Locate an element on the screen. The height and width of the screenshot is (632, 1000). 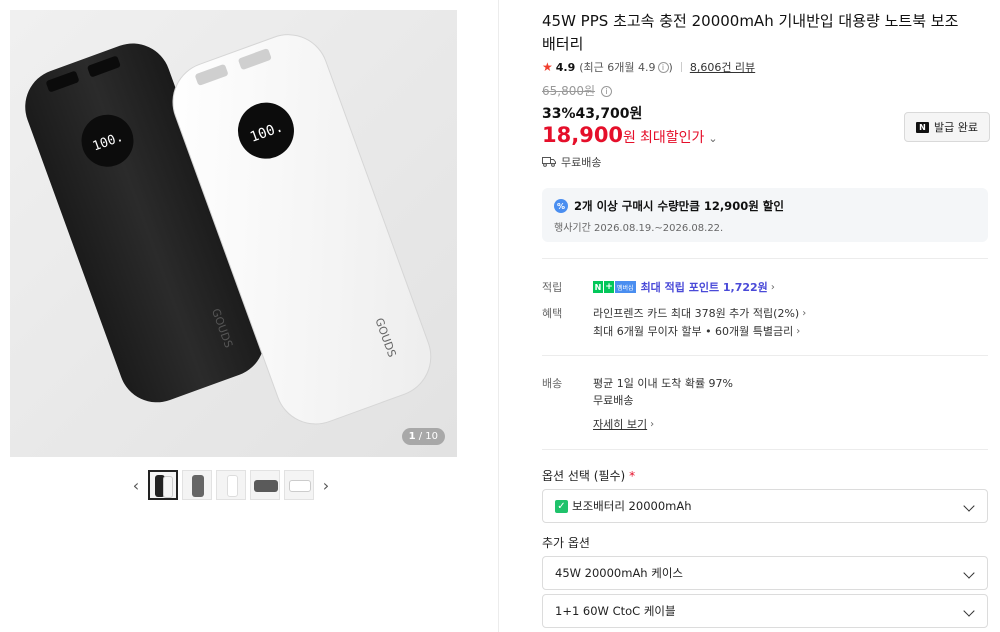
chevron-down-icon: ⌄ is located at coordinates (713, 138).